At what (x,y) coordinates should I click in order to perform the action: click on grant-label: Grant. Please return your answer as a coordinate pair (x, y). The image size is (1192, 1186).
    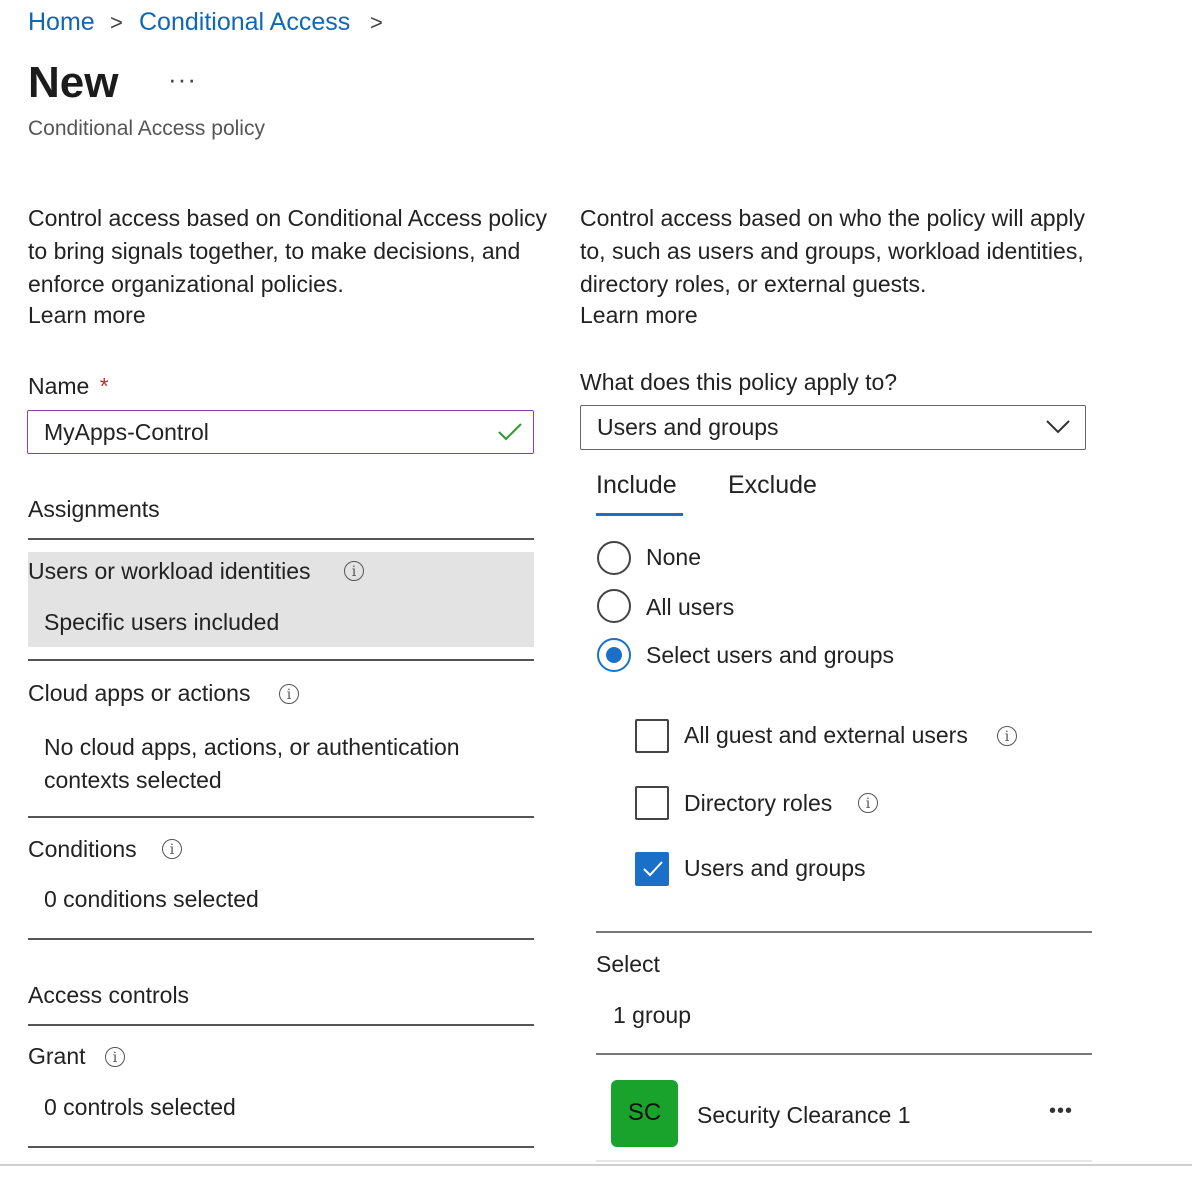
    Looking at the image, I should click on (57, 1056).